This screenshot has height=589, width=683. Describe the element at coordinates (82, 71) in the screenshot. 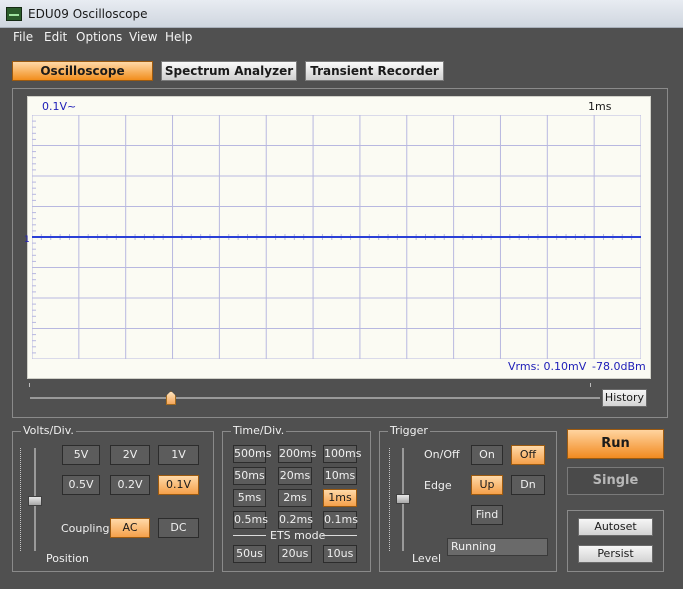

I see `tab-oscilloscope: Oscilloscope` at that location.